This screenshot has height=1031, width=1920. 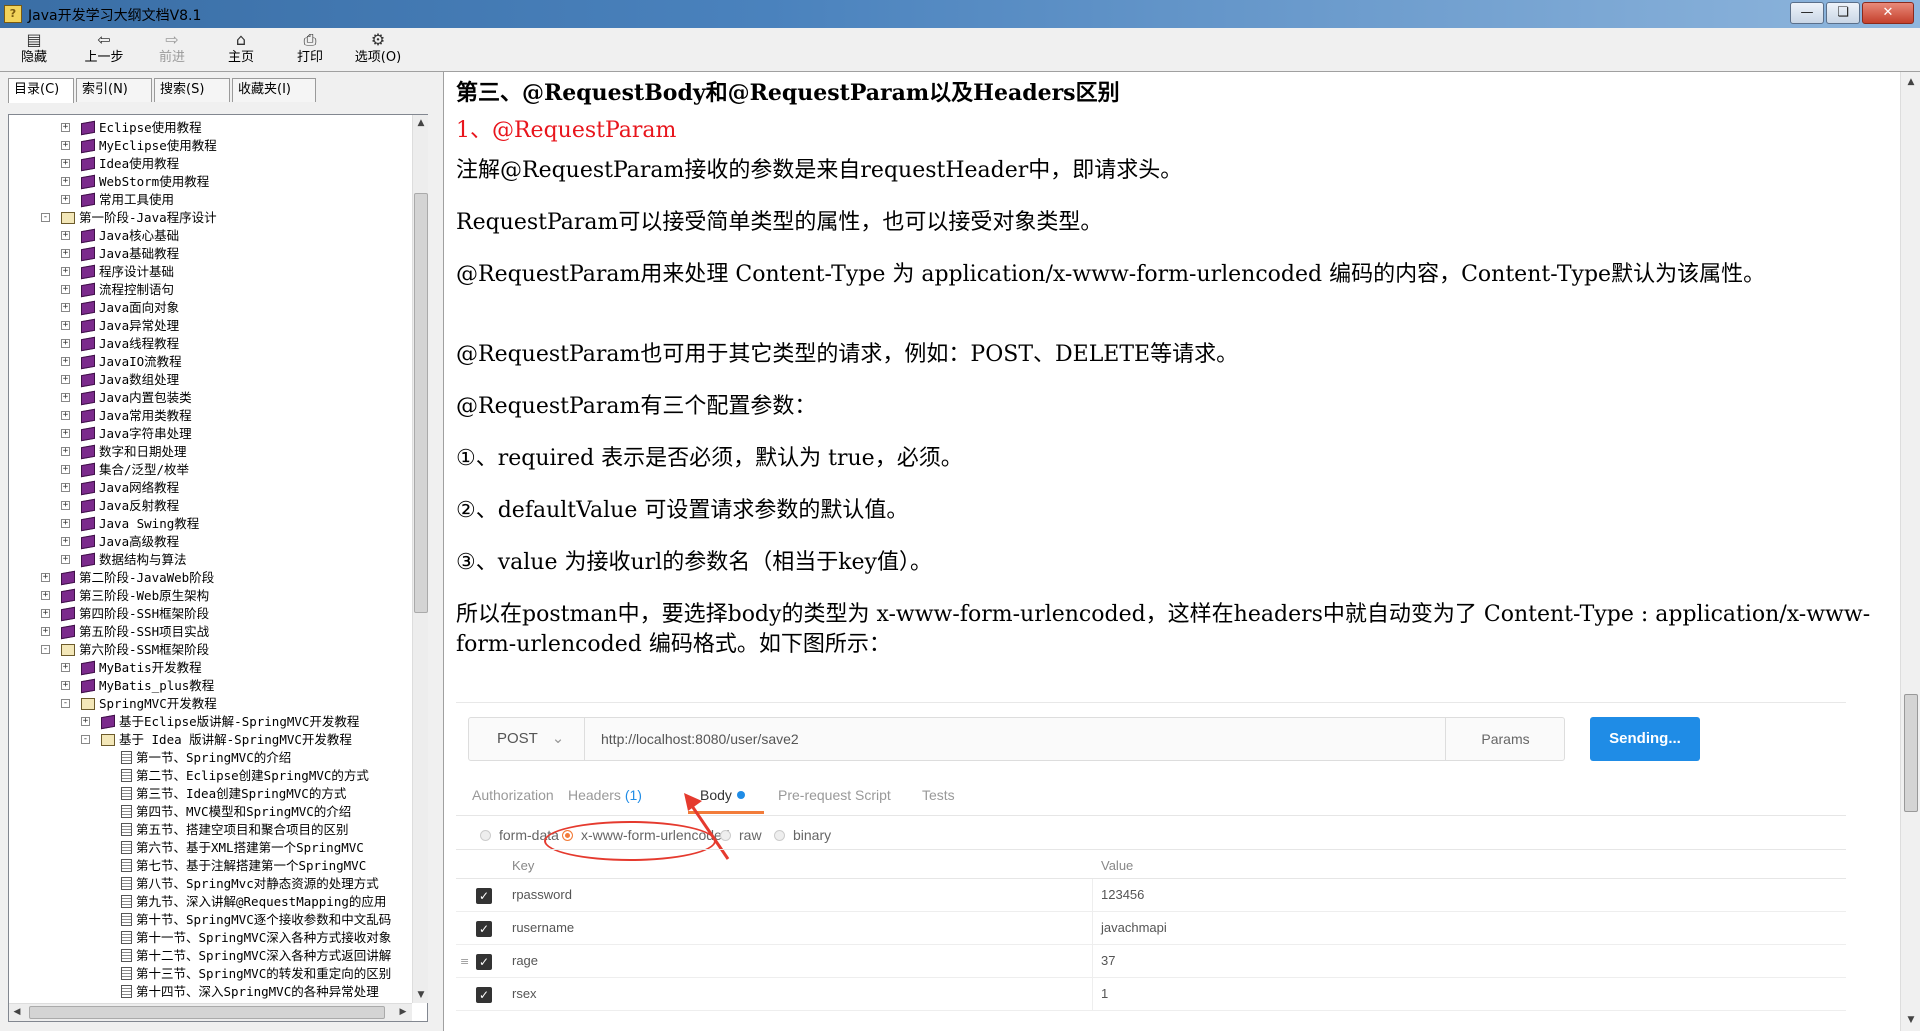 I want to click on tree-item: + Java线程教程, so click(x=120, y=344).